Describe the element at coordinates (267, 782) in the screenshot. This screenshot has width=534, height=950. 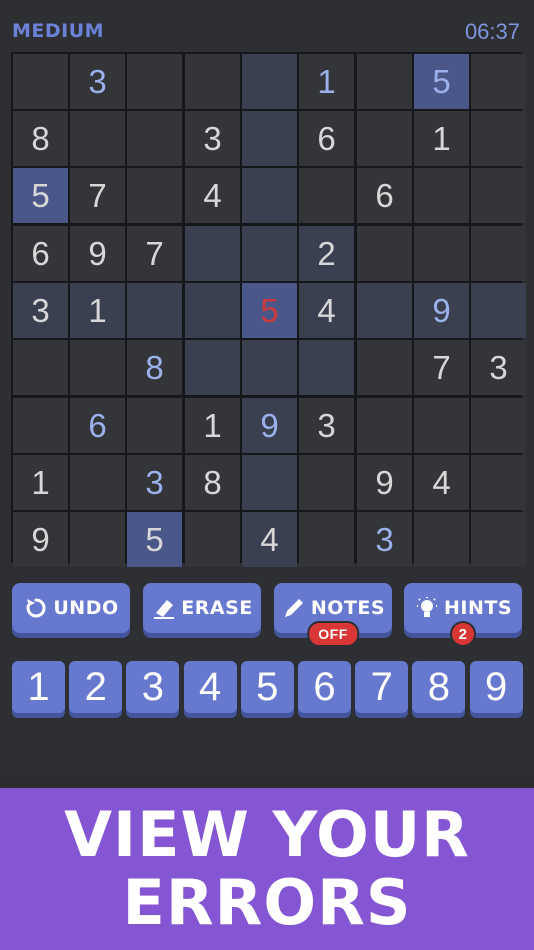
I see `bottom-divider` at that location.